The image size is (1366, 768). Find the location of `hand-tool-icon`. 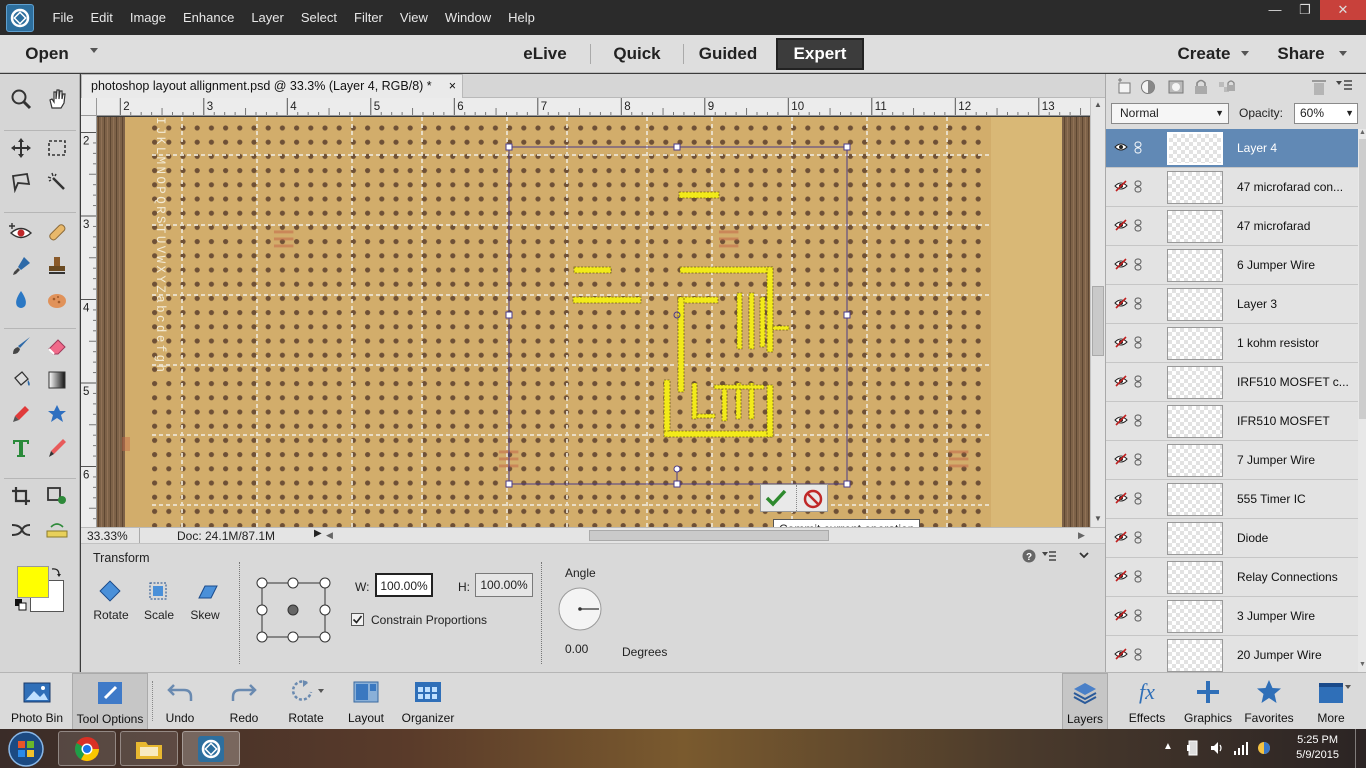

hand-tool-icon is located at coordinates (57, 99).